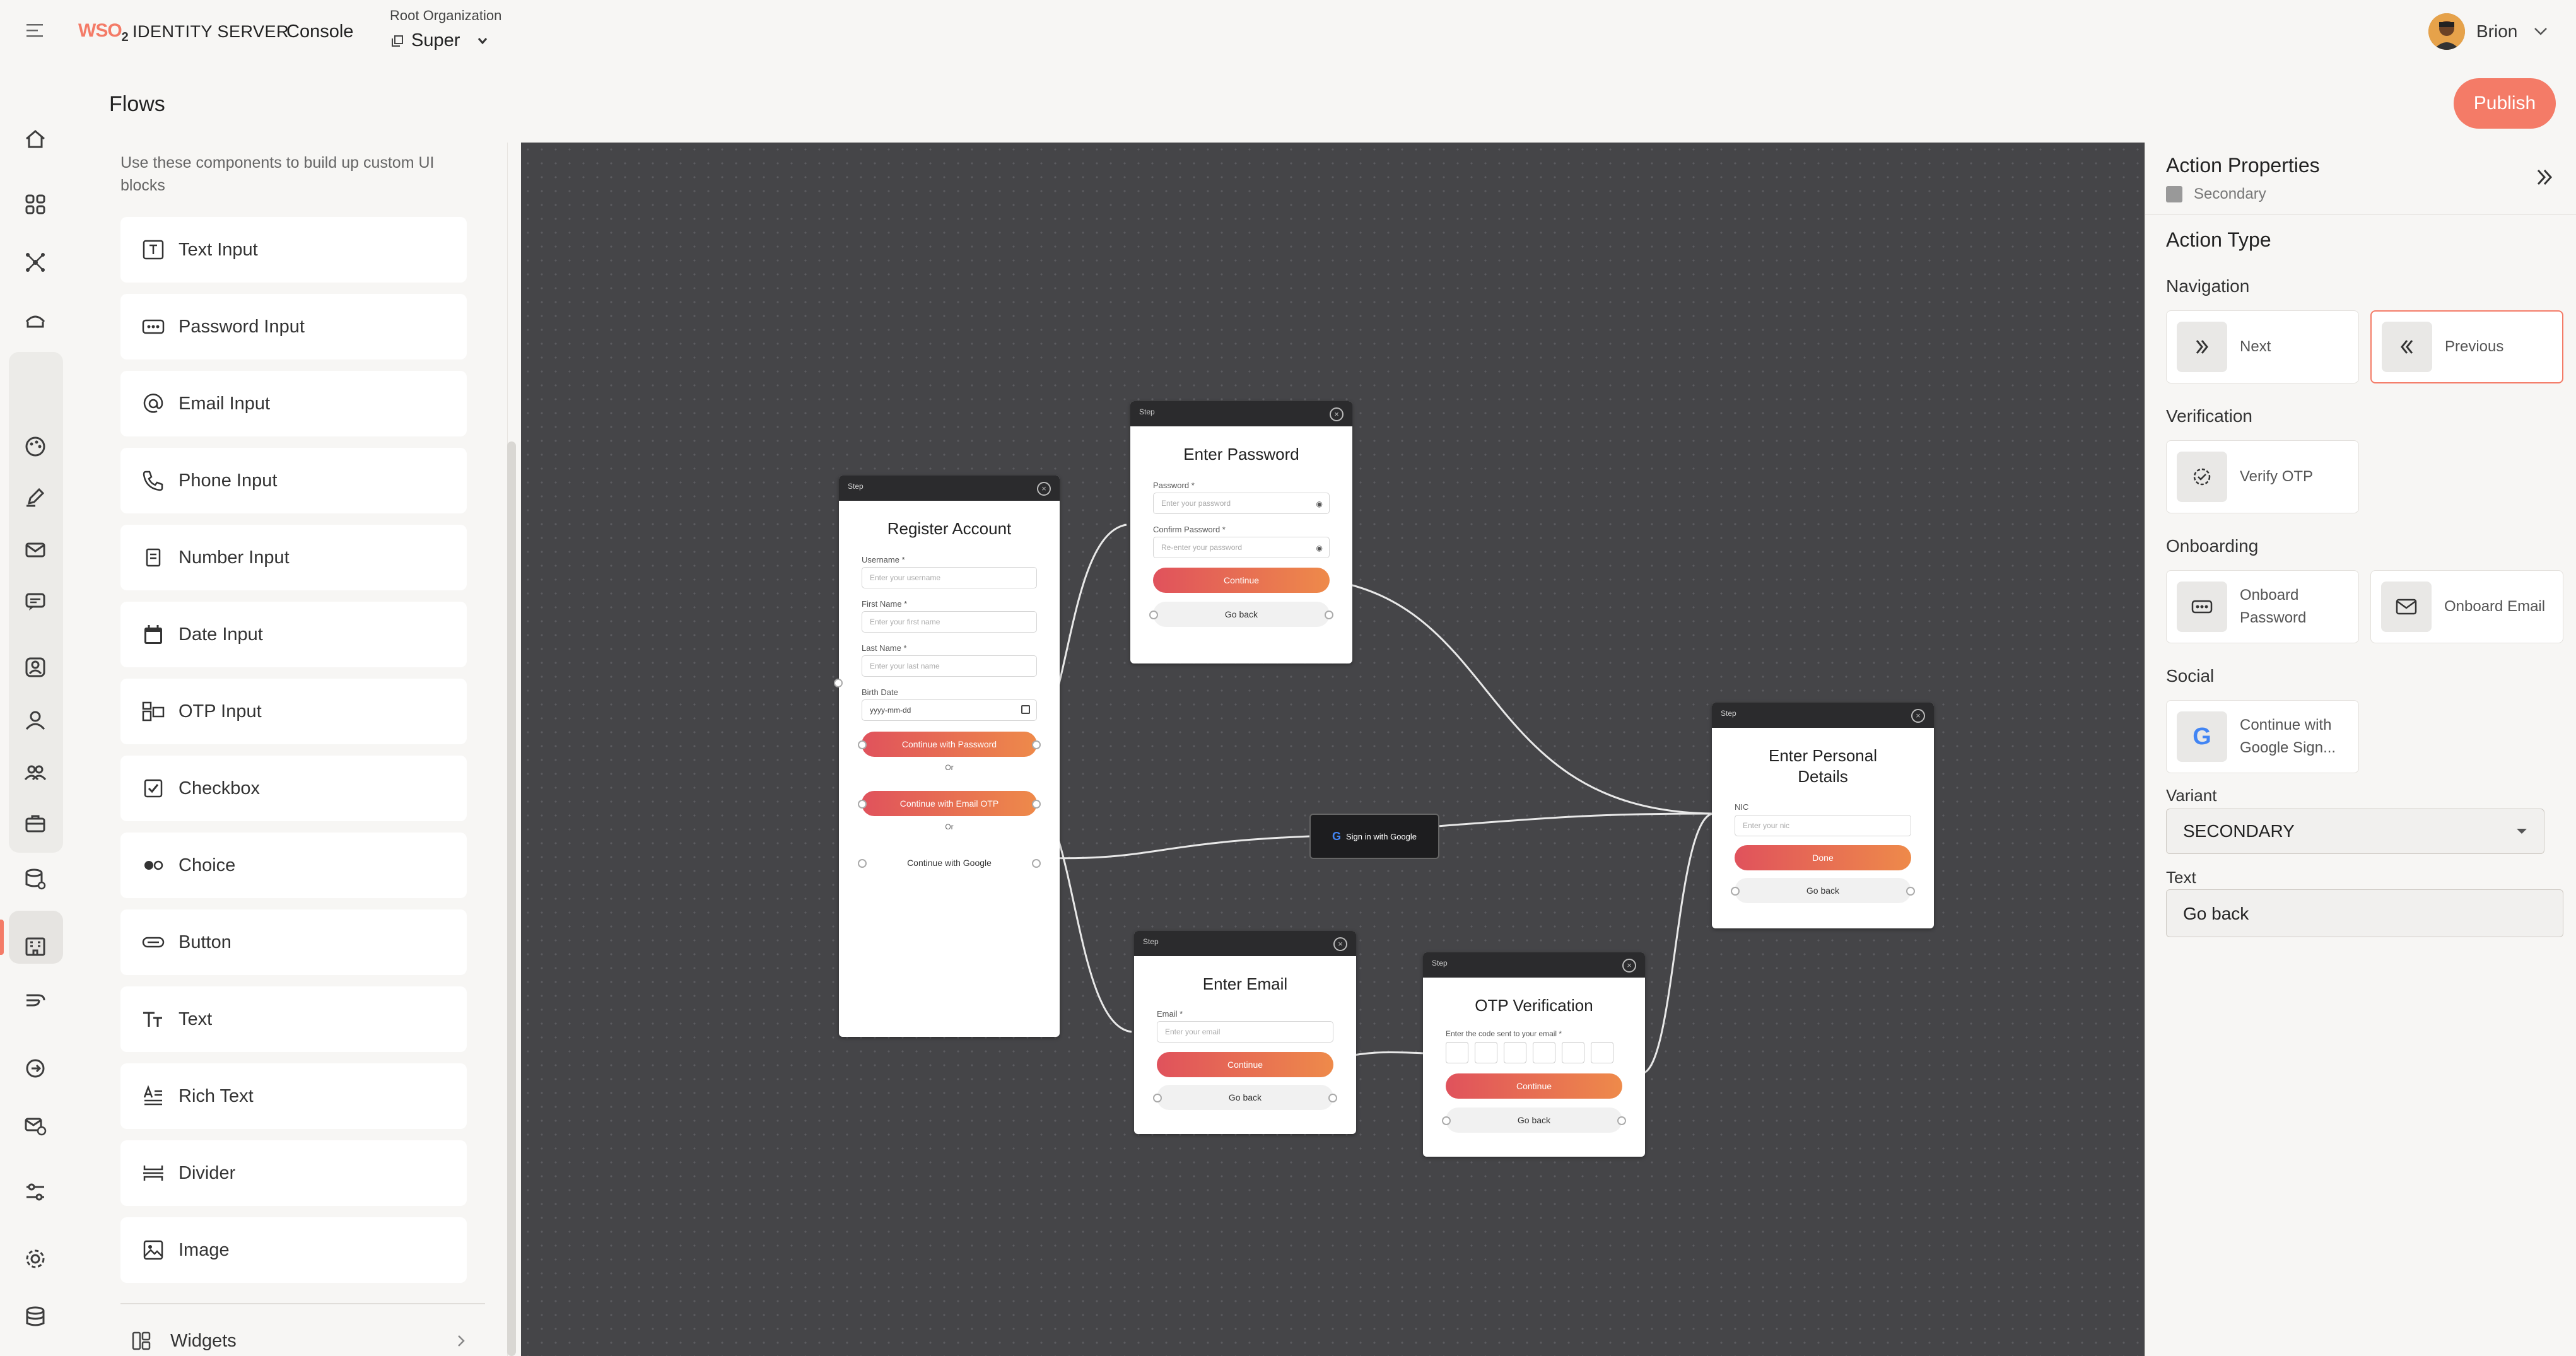 The height and width of the screenshot is (1356, 2576). Describe the element at coordinates (293, 480) in the screenshot. I see `component-phone-input: Phone Input` at that location.